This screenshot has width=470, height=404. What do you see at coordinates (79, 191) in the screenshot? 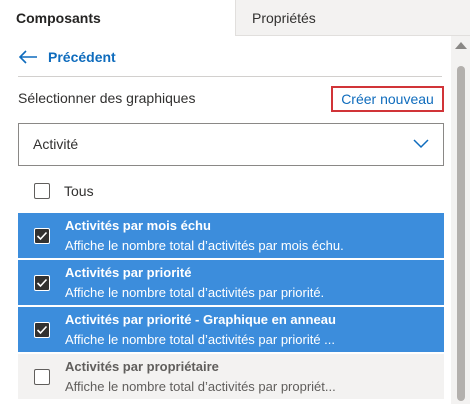
I see `select-all-label: Tous` at bounding box center [79, 191].